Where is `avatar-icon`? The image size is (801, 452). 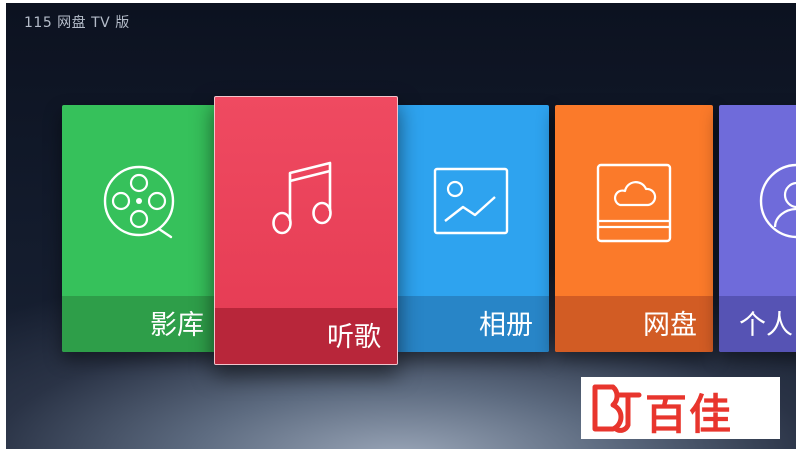 avatar-icon is located at coordinates (777, 201).